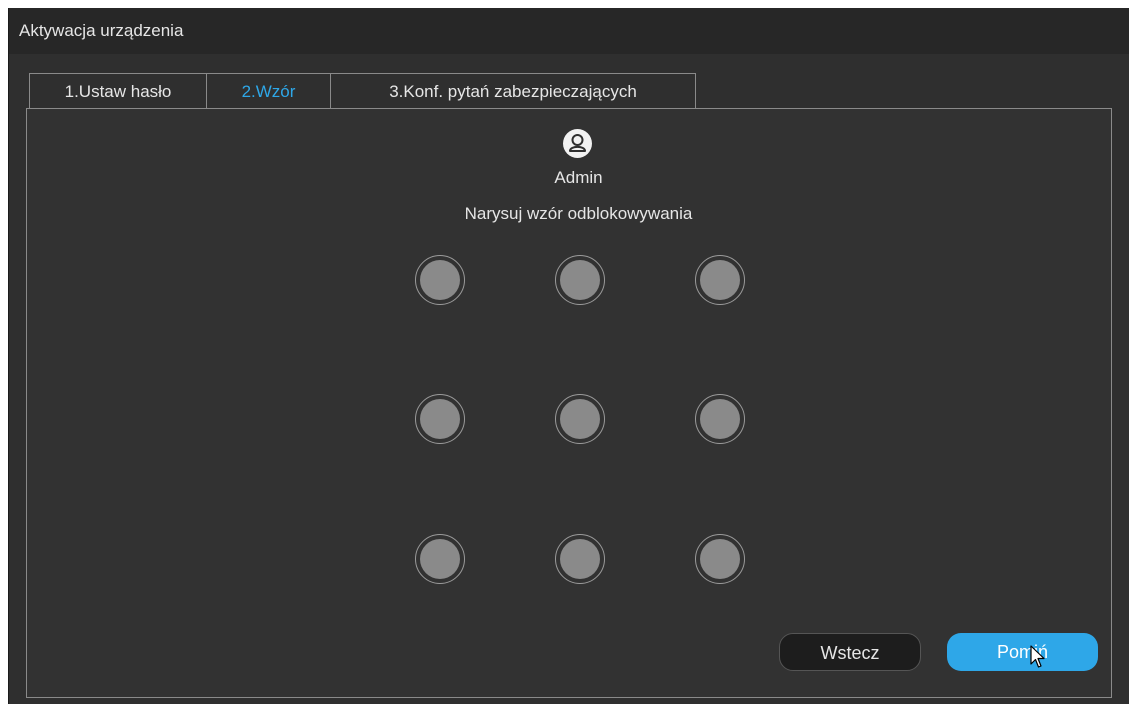 This screenshot has width=1129, height=704. What do you see at coordinates (118, 91) in the screenshot?
I see `tab-set-password: 1.Ustaw hasło` at bounding box center [118, 91].